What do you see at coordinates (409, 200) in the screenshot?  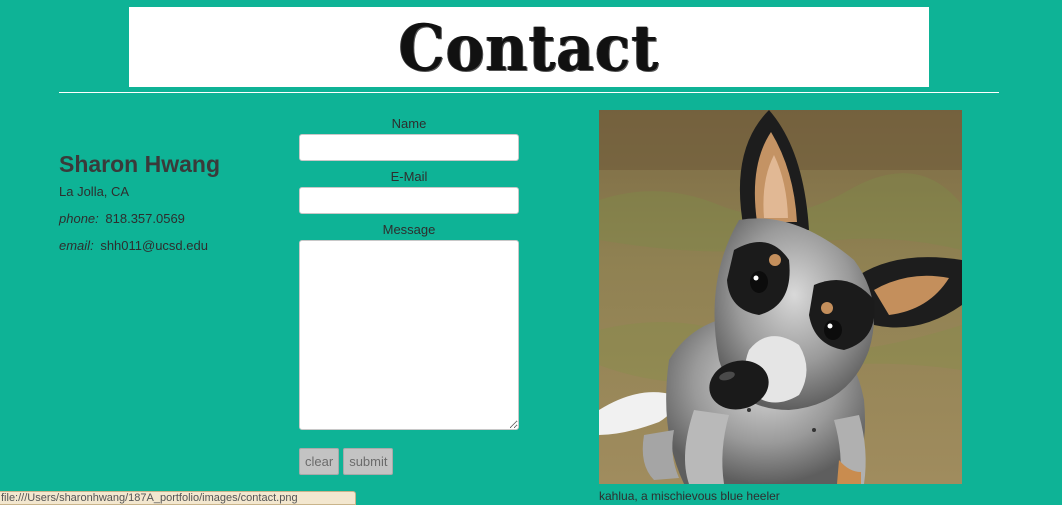 I see `email-field` at bounding box center [409, 200].